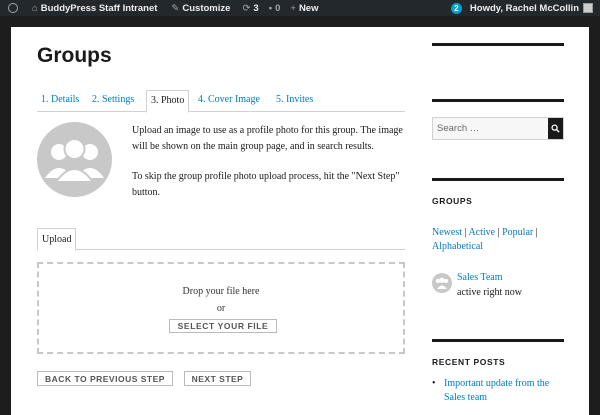  Describe the element at coordinates (480, 277) in the screenshot. I see `group-name-link: Sales Team` at that location.